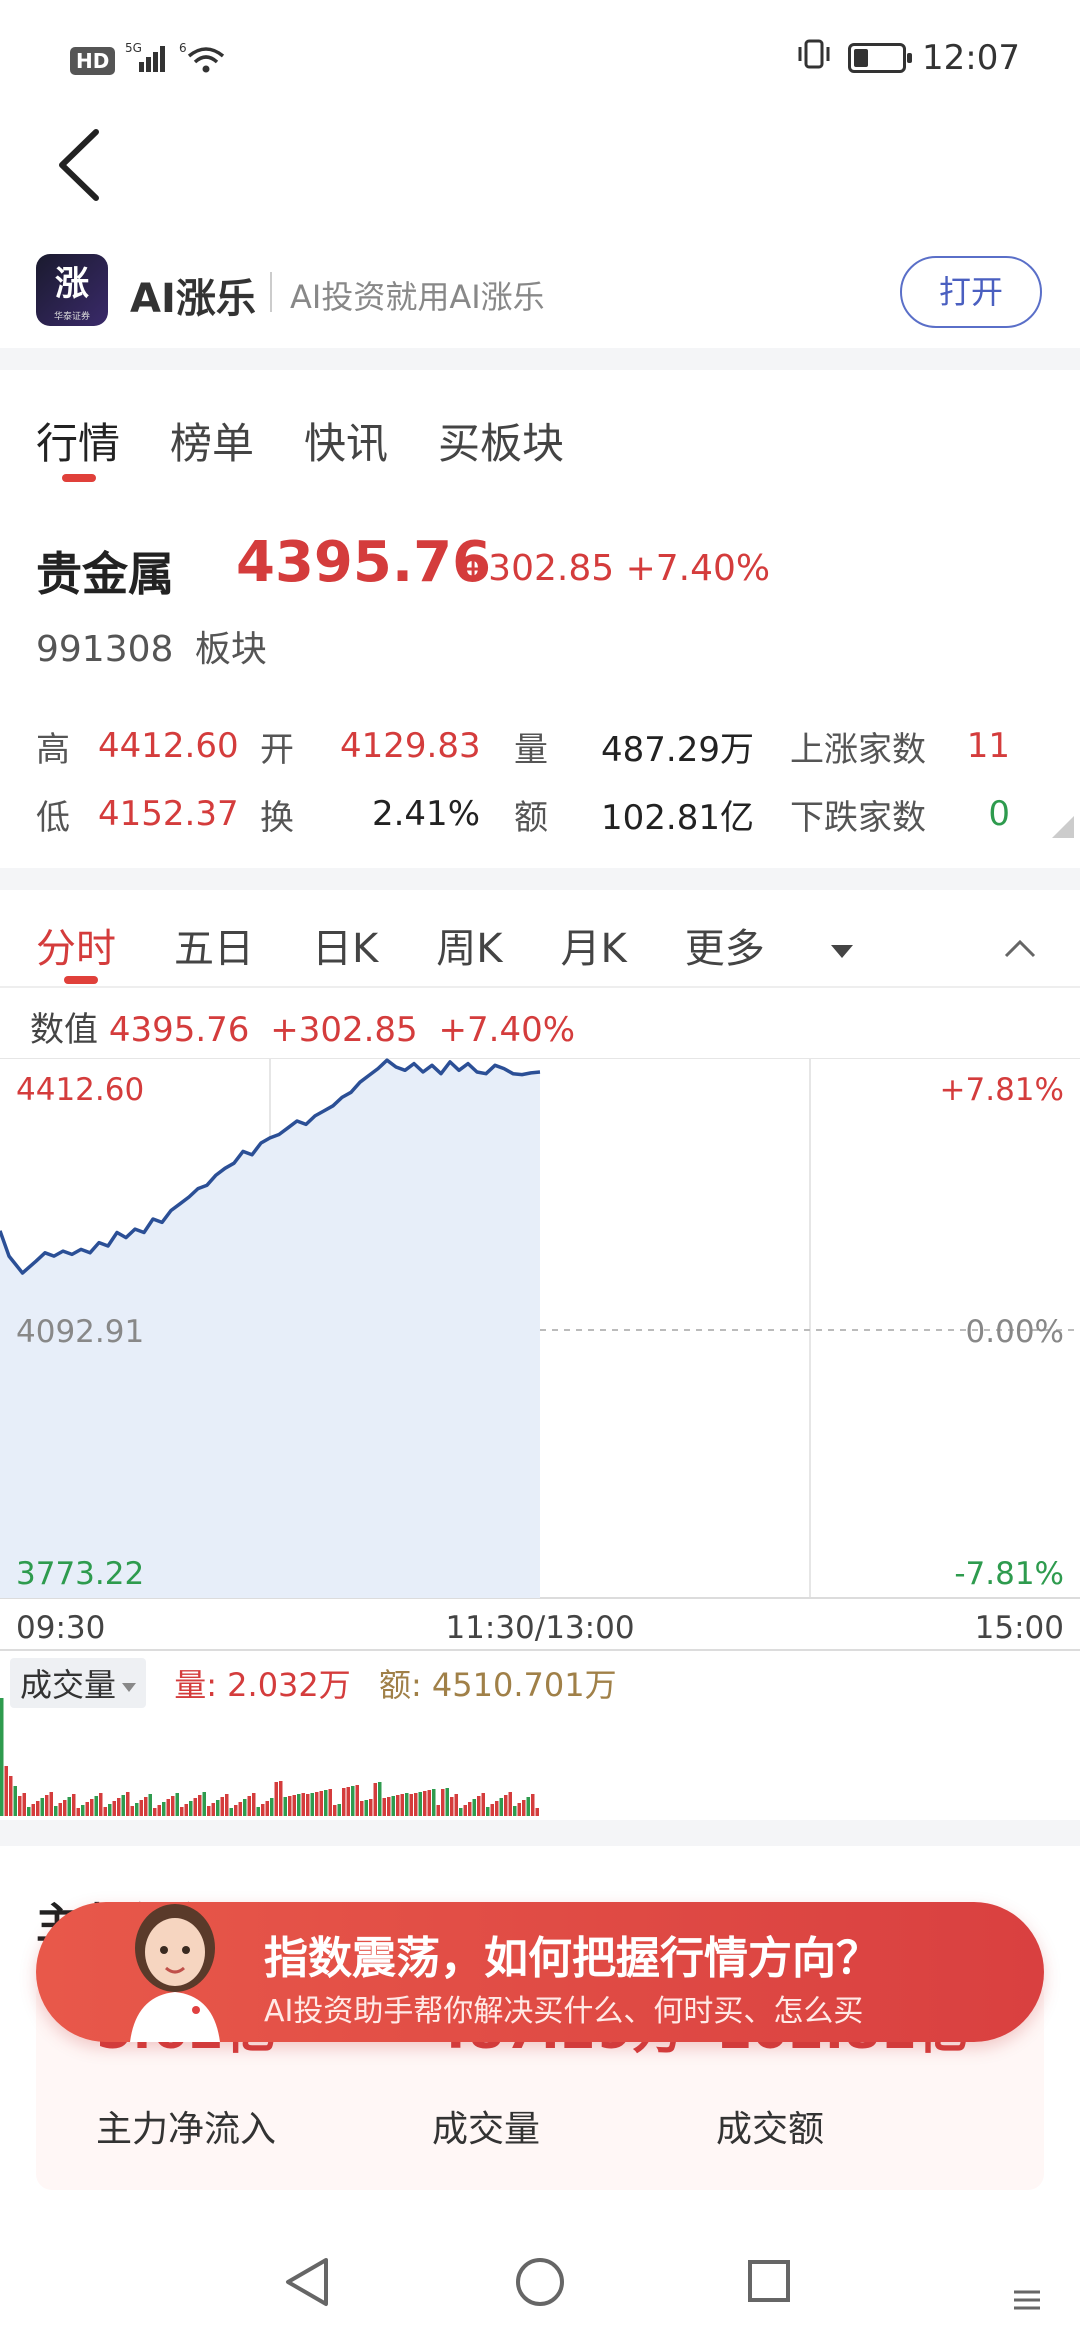 The image size is (1080, 2340). What do you see at coordinates (183, 48) in the screenshot?
I see `wifi-label: 6` at bounding box center [183, 48].